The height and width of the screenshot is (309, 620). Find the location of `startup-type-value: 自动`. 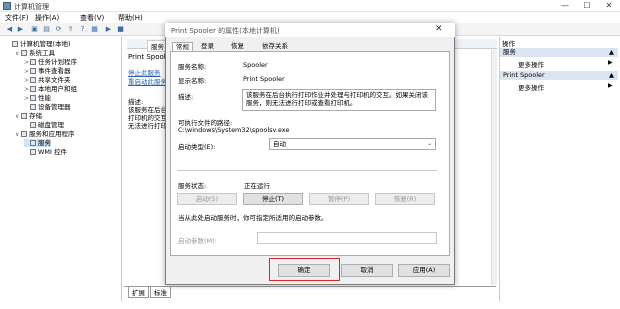

startup-type-value: 自动 is located at coordinates (279, 144).